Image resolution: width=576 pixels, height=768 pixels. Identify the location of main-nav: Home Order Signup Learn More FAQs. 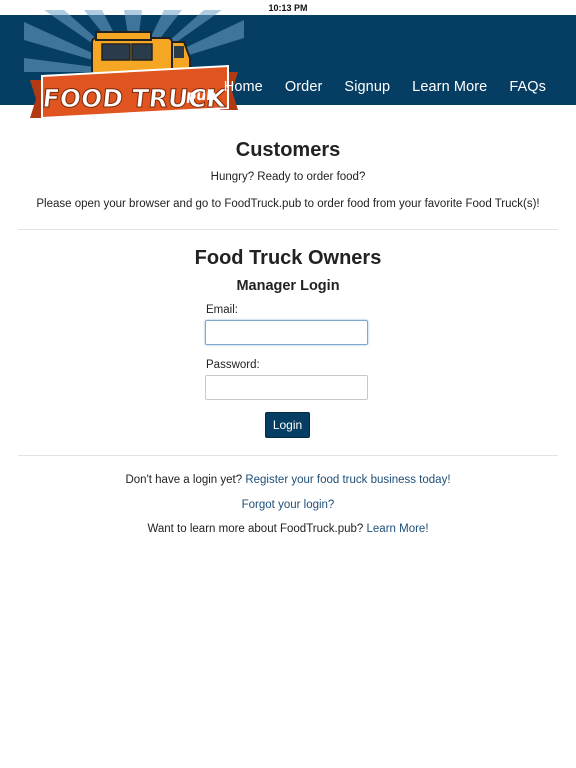
(385, 87).